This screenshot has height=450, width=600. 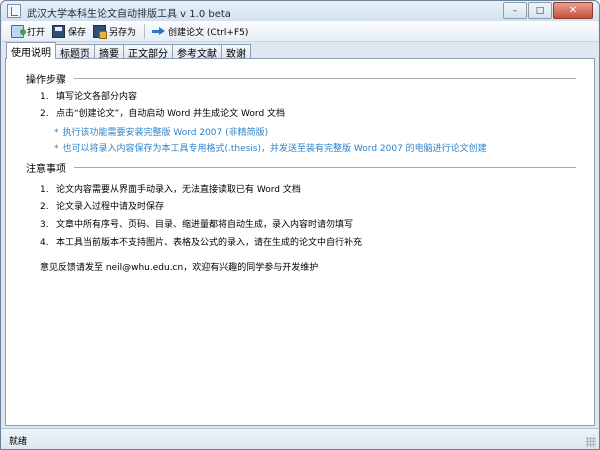 What do you see at coordinates (110, 207) in the screenshot?
I see `note-text: 论文录入过程中请及时保存` at bounding box center [110, 207].